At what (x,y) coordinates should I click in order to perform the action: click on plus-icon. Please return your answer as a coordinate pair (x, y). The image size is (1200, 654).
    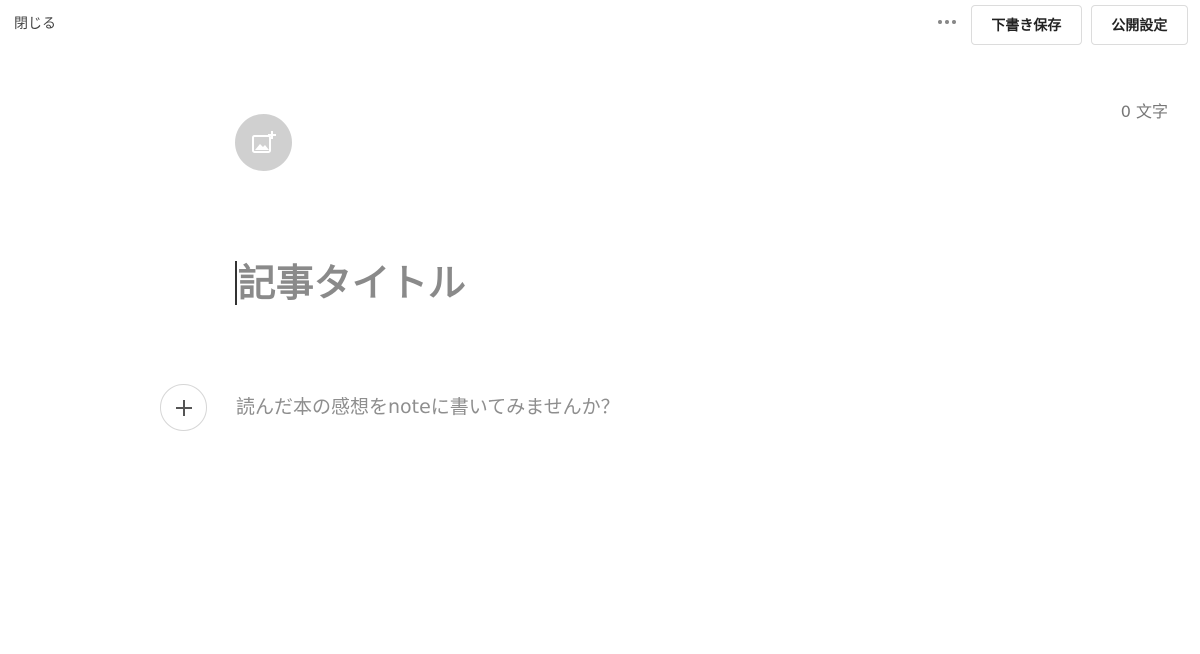
    Looking at the image, I should click on (183, 407).